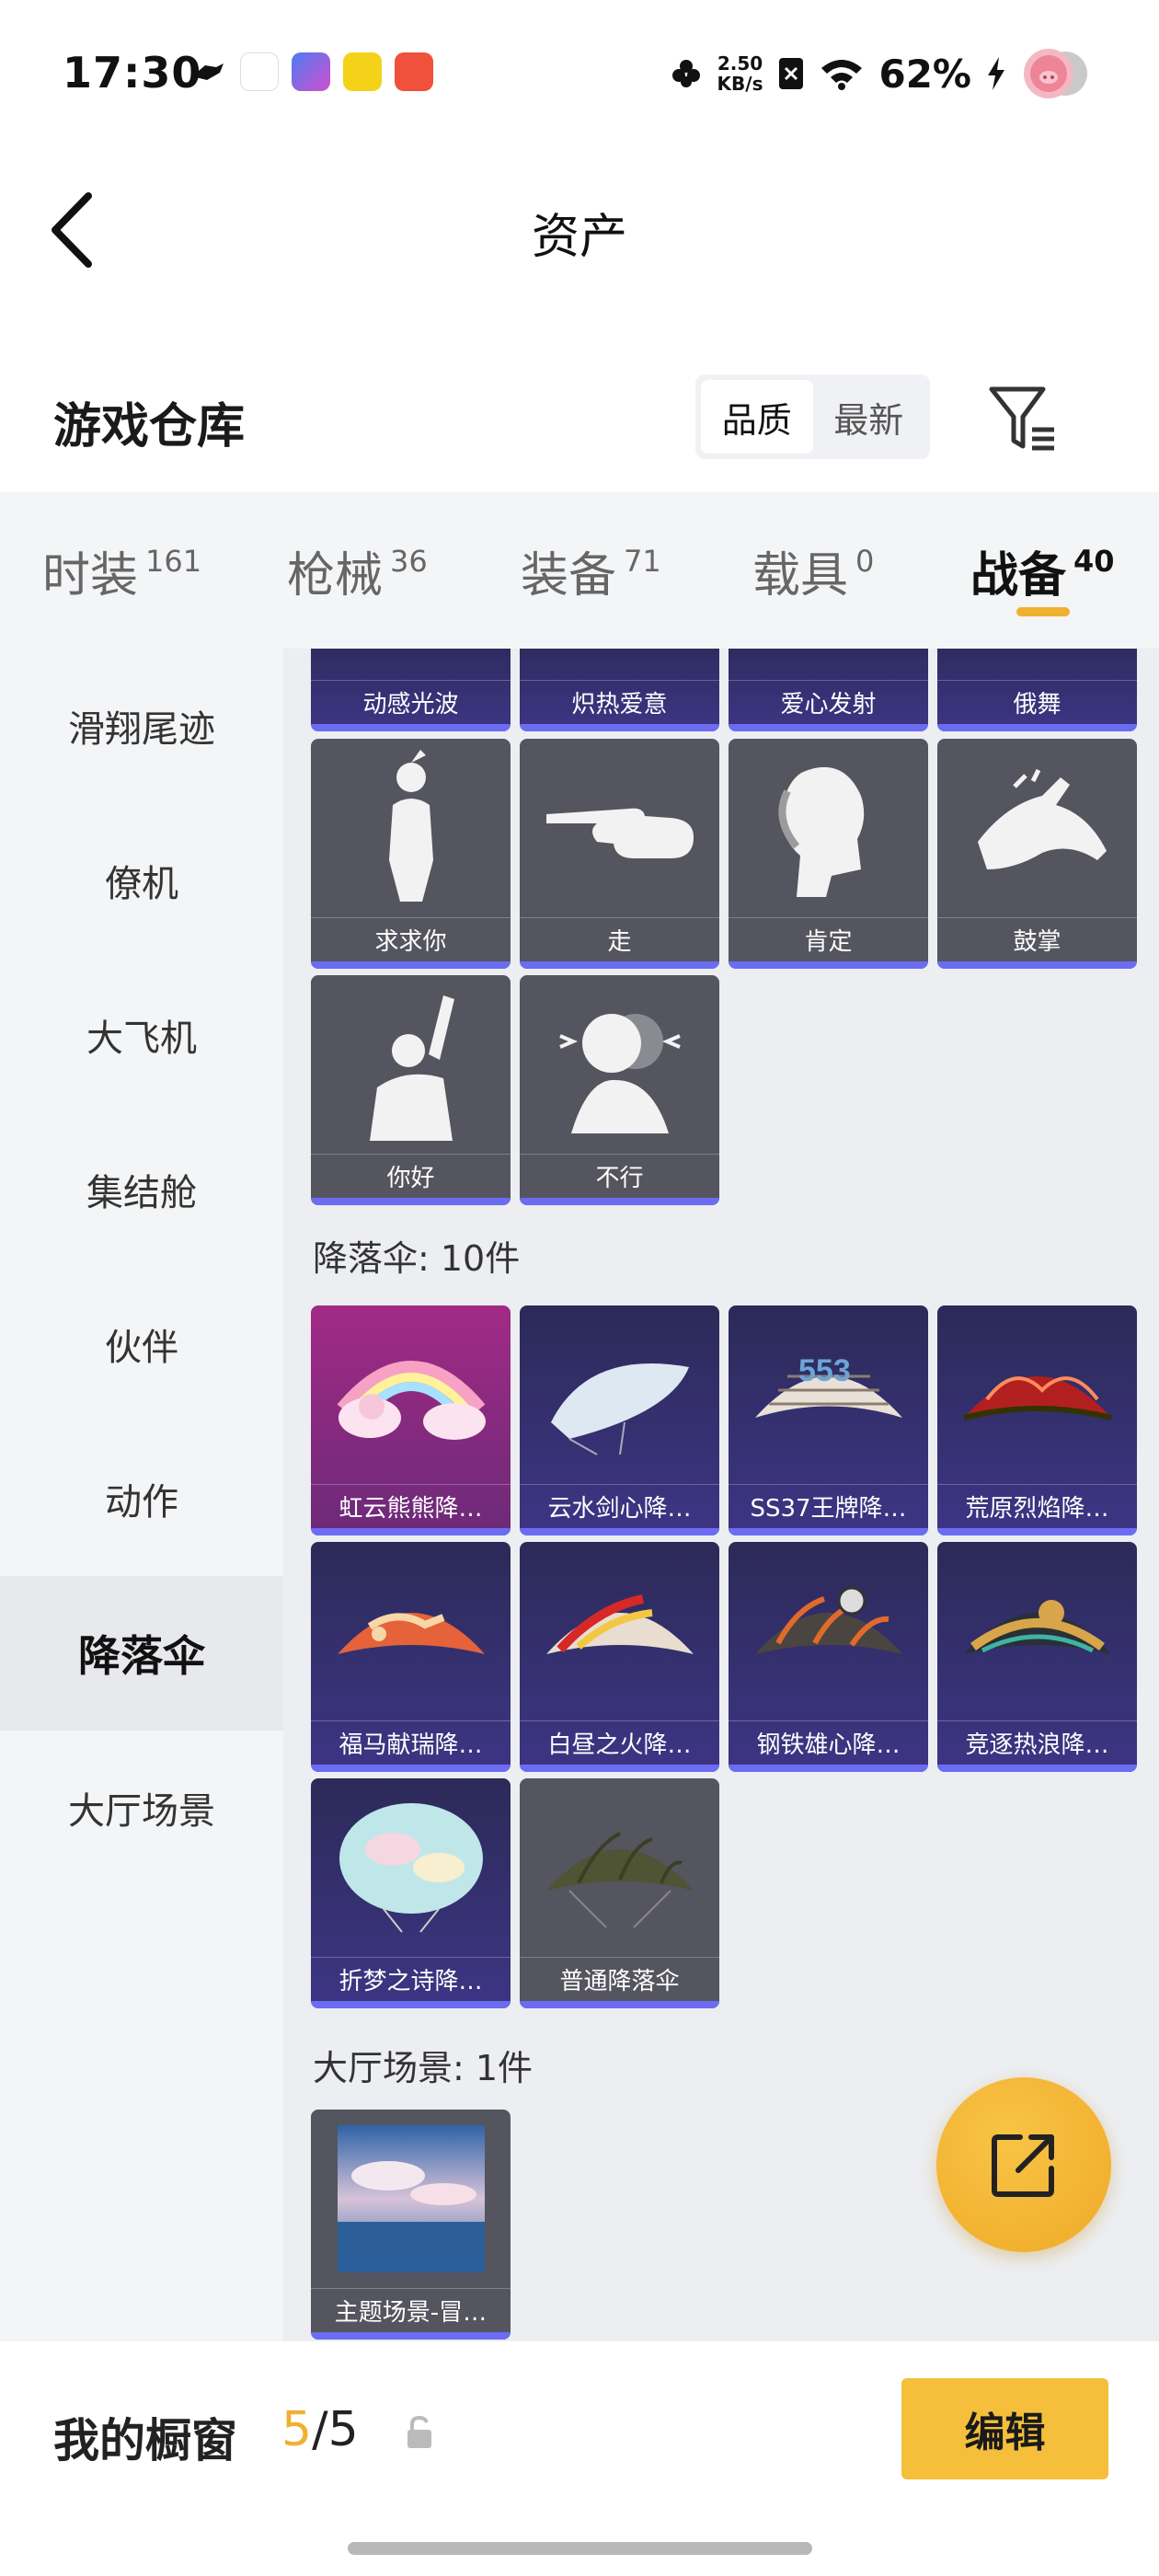  What do you see at coordinates (419, 2431) in the screenshot?
I see `unlock-icon` at bounding box center [419, 2431].